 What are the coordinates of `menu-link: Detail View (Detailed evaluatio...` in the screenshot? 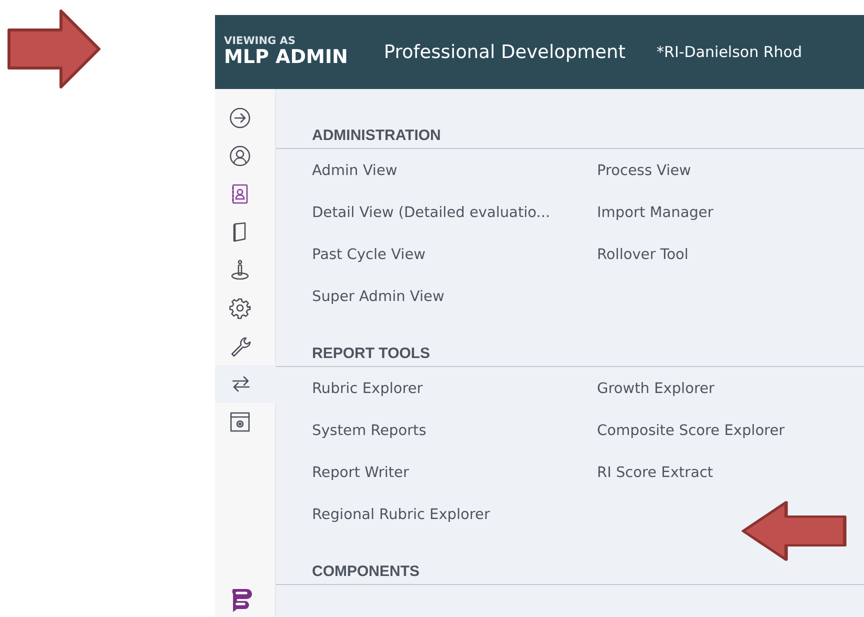 It's located at (431, 212).